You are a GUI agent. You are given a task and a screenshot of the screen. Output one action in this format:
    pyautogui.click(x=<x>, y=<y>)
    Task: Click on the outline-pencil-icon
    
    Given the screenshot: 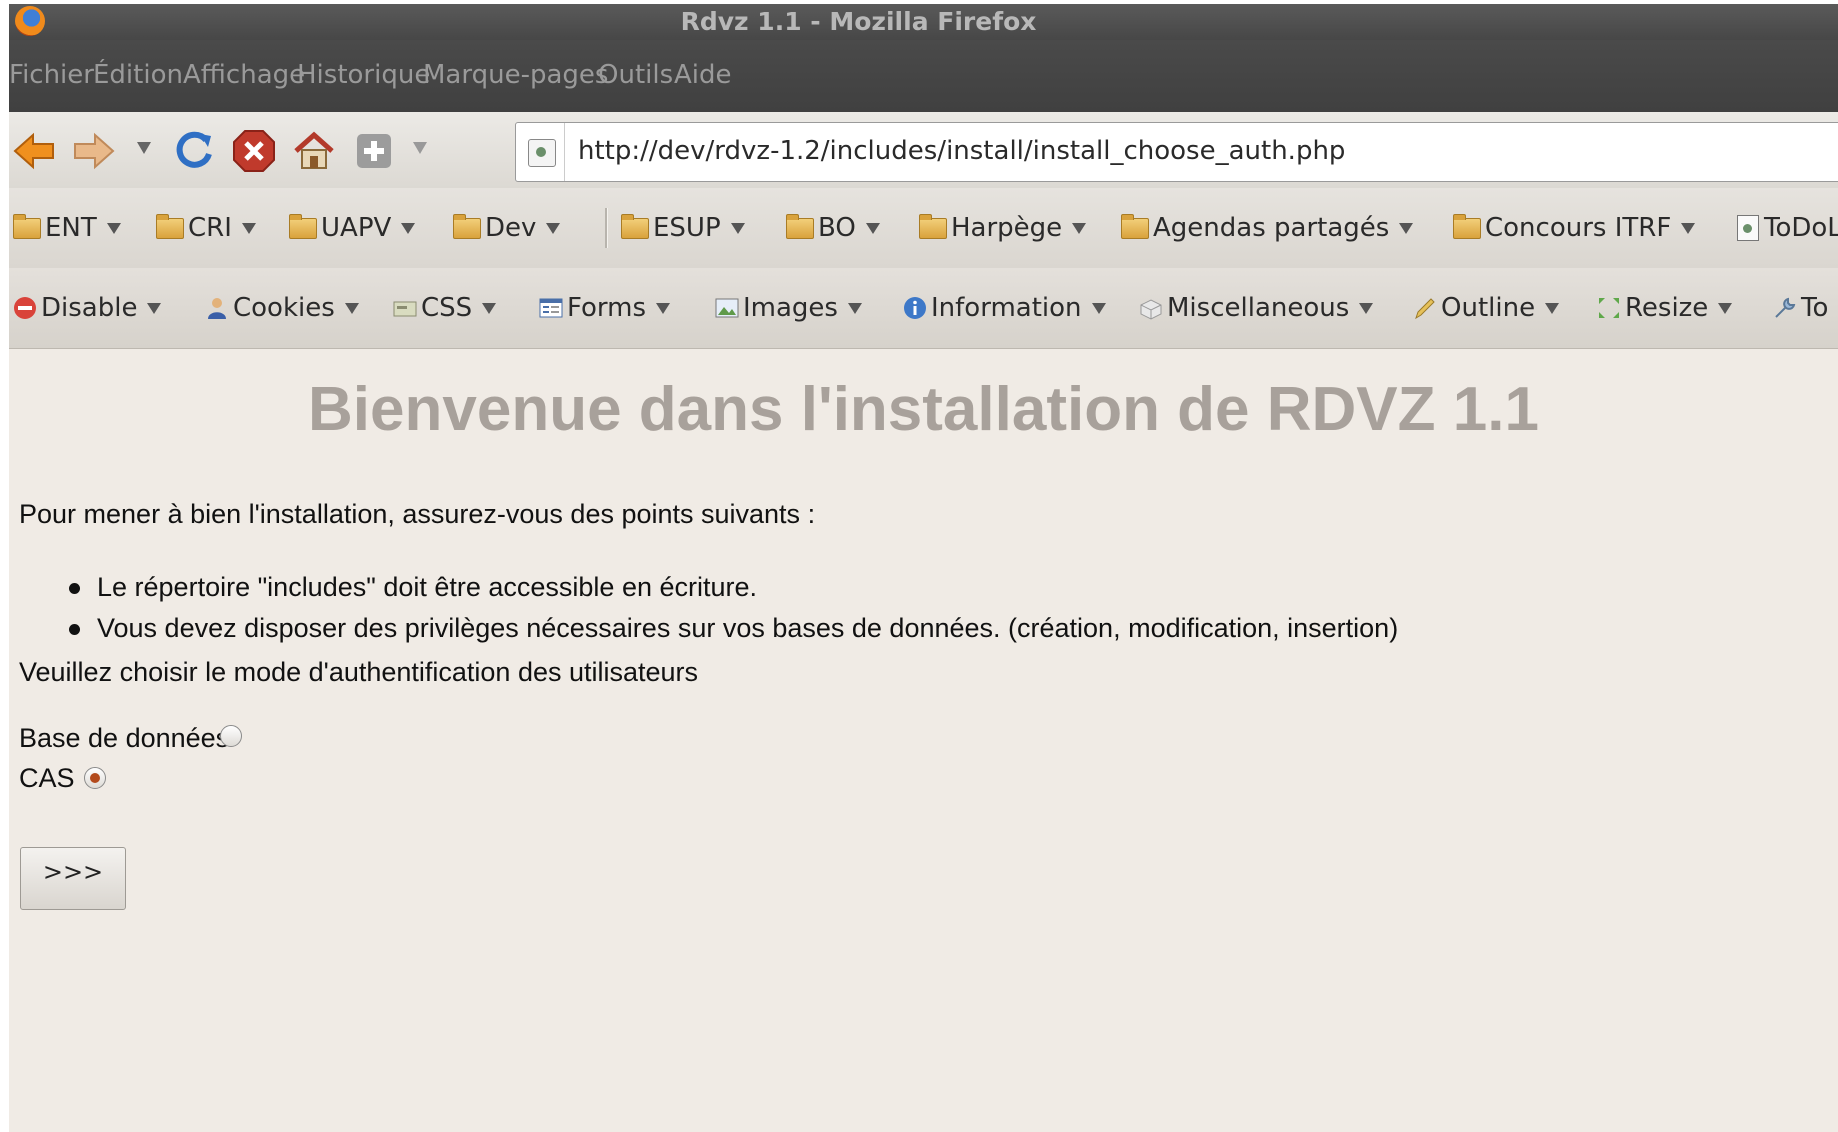 What is the action you would take?
    pyautogui.click(x=1425, y=309)
    